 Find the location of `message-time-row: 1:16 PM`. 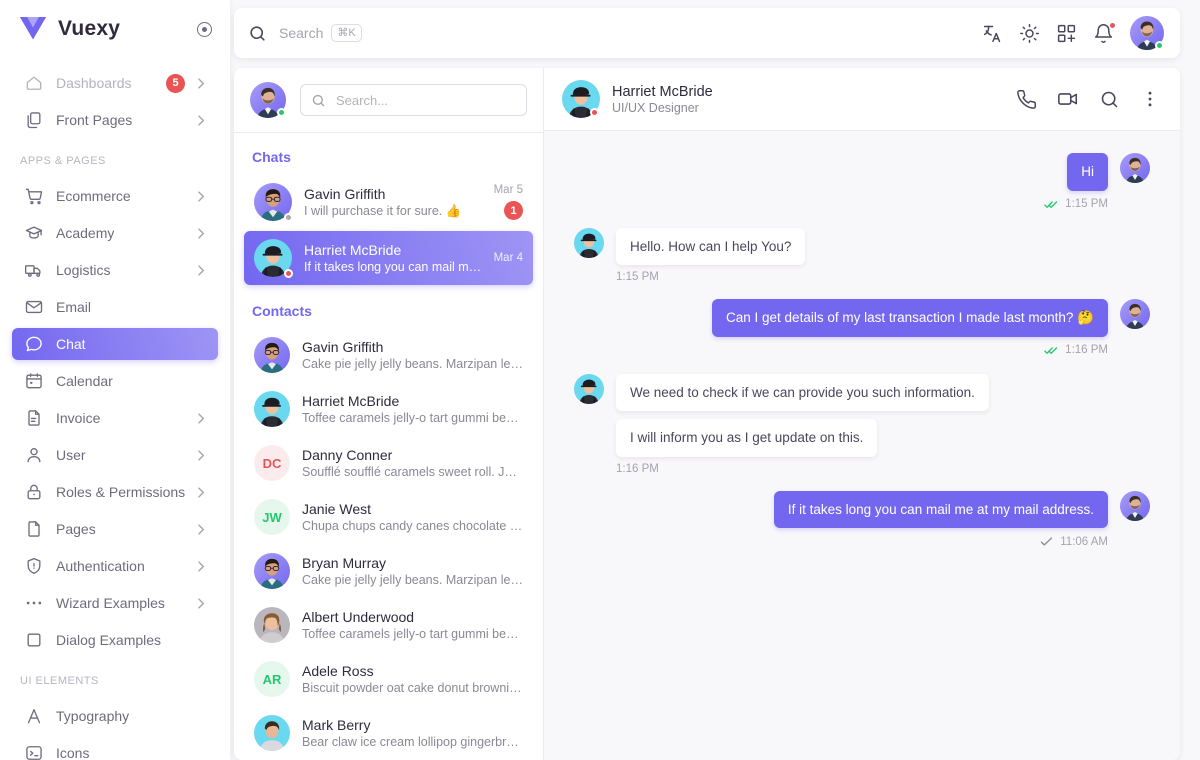

message-time-row: 1:16 PM is located at coordinates (1076, 350).